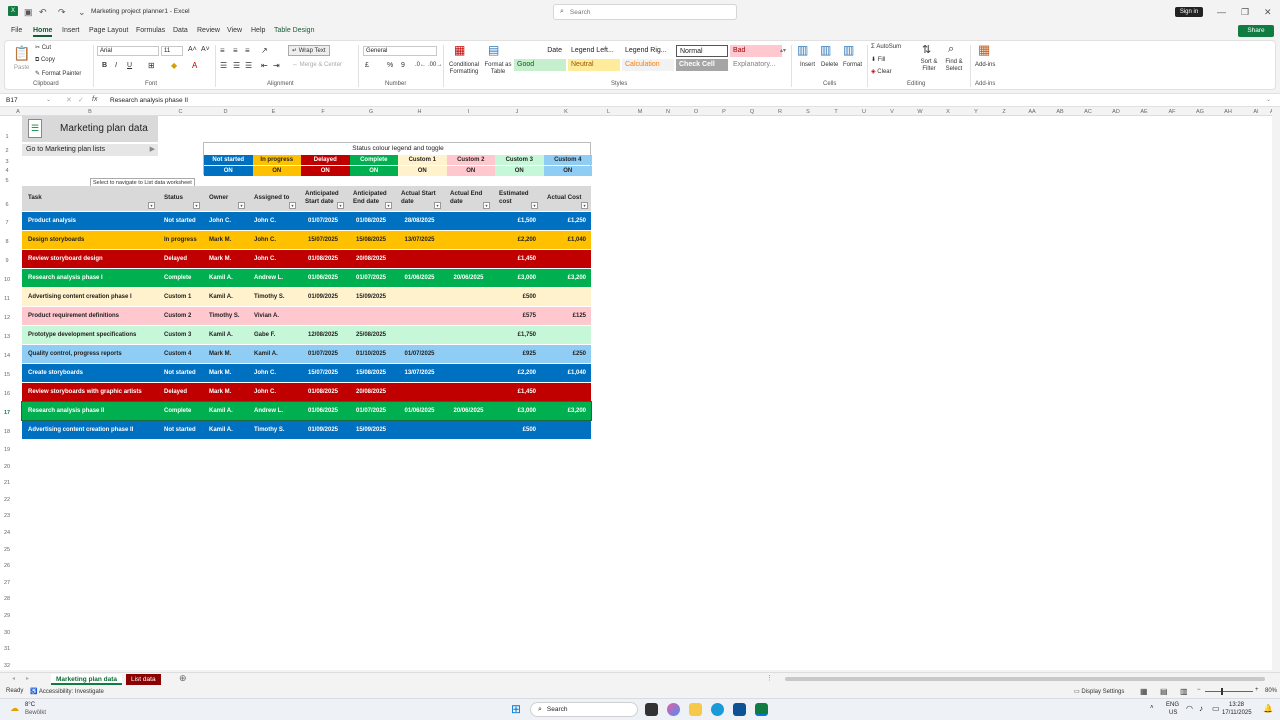  Describe the element at coordinates (390, 65) in the screenshot. I see `percent-icon: %` at that location.